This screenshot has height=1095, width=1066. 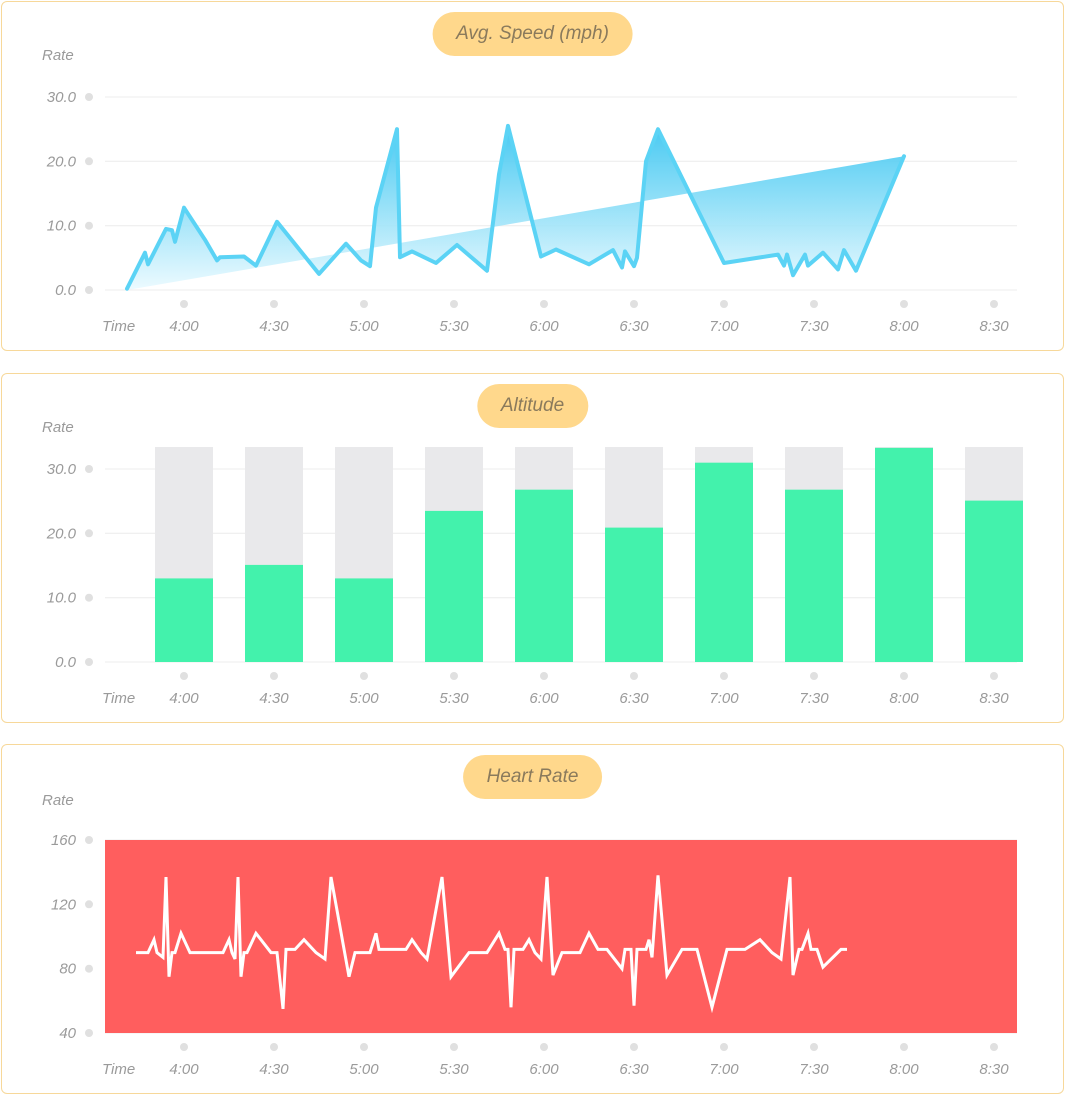 I want to click on heart-x-tick-label: 8:30, so click(x=994, y=1069).